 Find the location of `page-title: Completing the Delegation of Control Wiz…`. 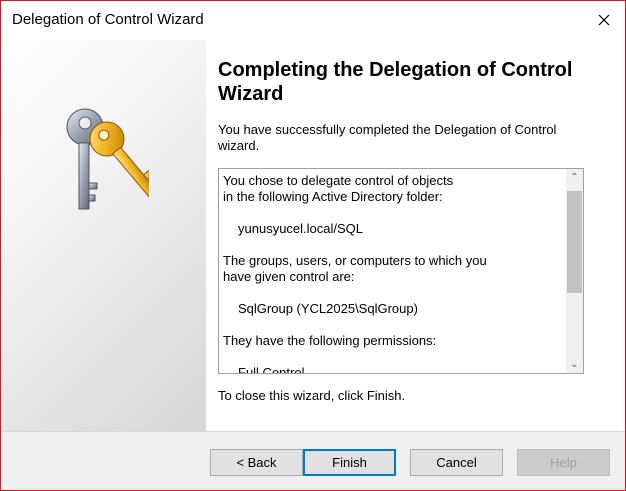

page-title: Completing the Delegation of Control Wiz… is located at coordinates (395, 82).